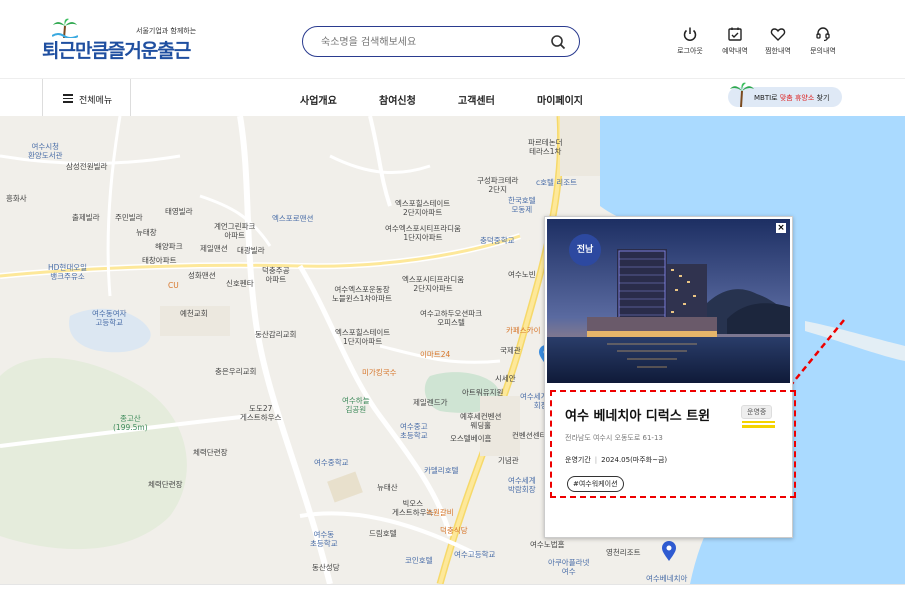 This screenshot has height=609, width=905. Describe the element at coordinates (823, 34) in the screenshot. I see `headset-icon` at that location.